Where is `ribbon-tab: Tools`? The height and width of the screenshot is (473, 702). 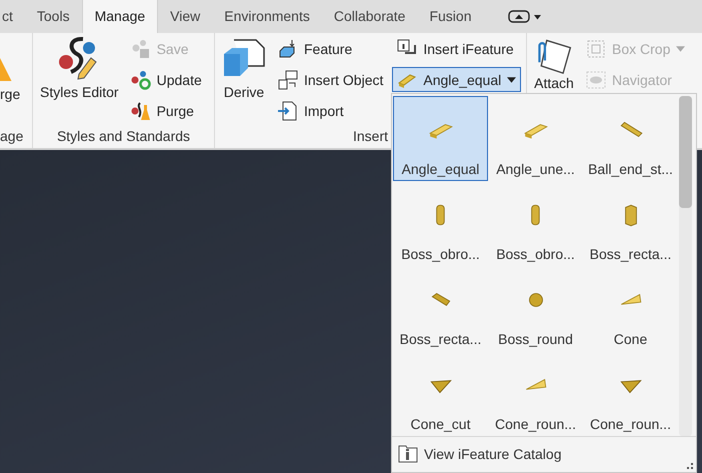 ribbon-tab: Tools is located at coordinates (53, 16).